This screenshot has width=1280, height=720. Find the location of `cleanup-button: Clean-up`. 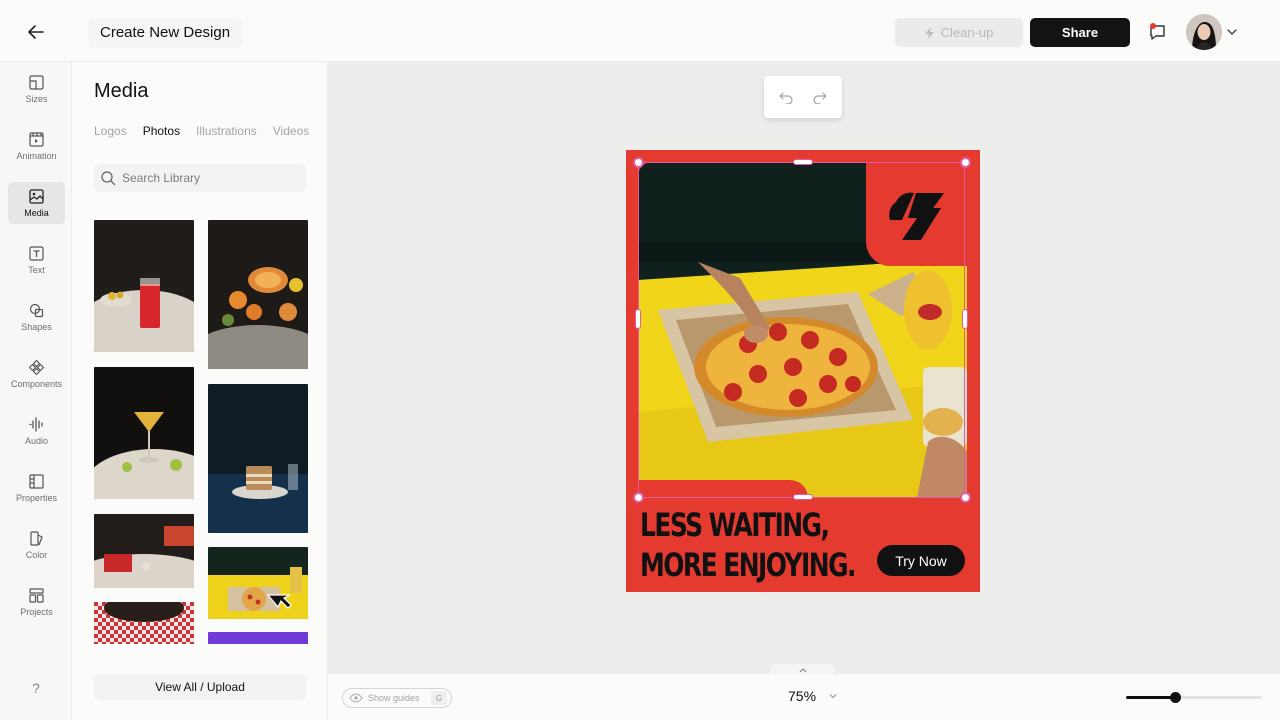

cleanup-button: Clean-up is located at coordinates (959, 32).